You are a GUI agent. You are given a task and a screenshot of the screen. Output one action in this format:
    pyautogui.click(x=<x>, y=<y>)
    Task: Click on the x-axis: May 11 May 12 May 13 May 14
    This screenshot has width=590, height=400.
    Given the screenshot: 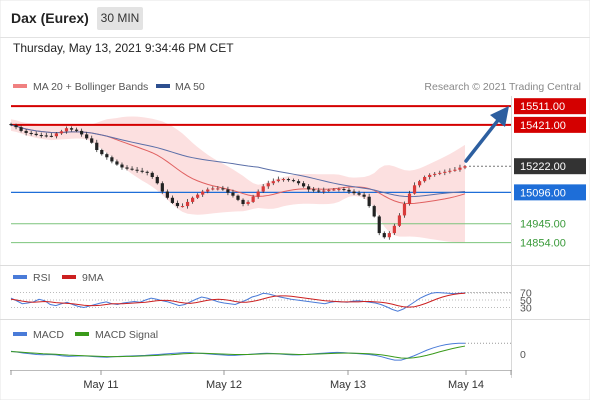 What is the action you would take?
    pyautogui.click(x=261, y=380)
    